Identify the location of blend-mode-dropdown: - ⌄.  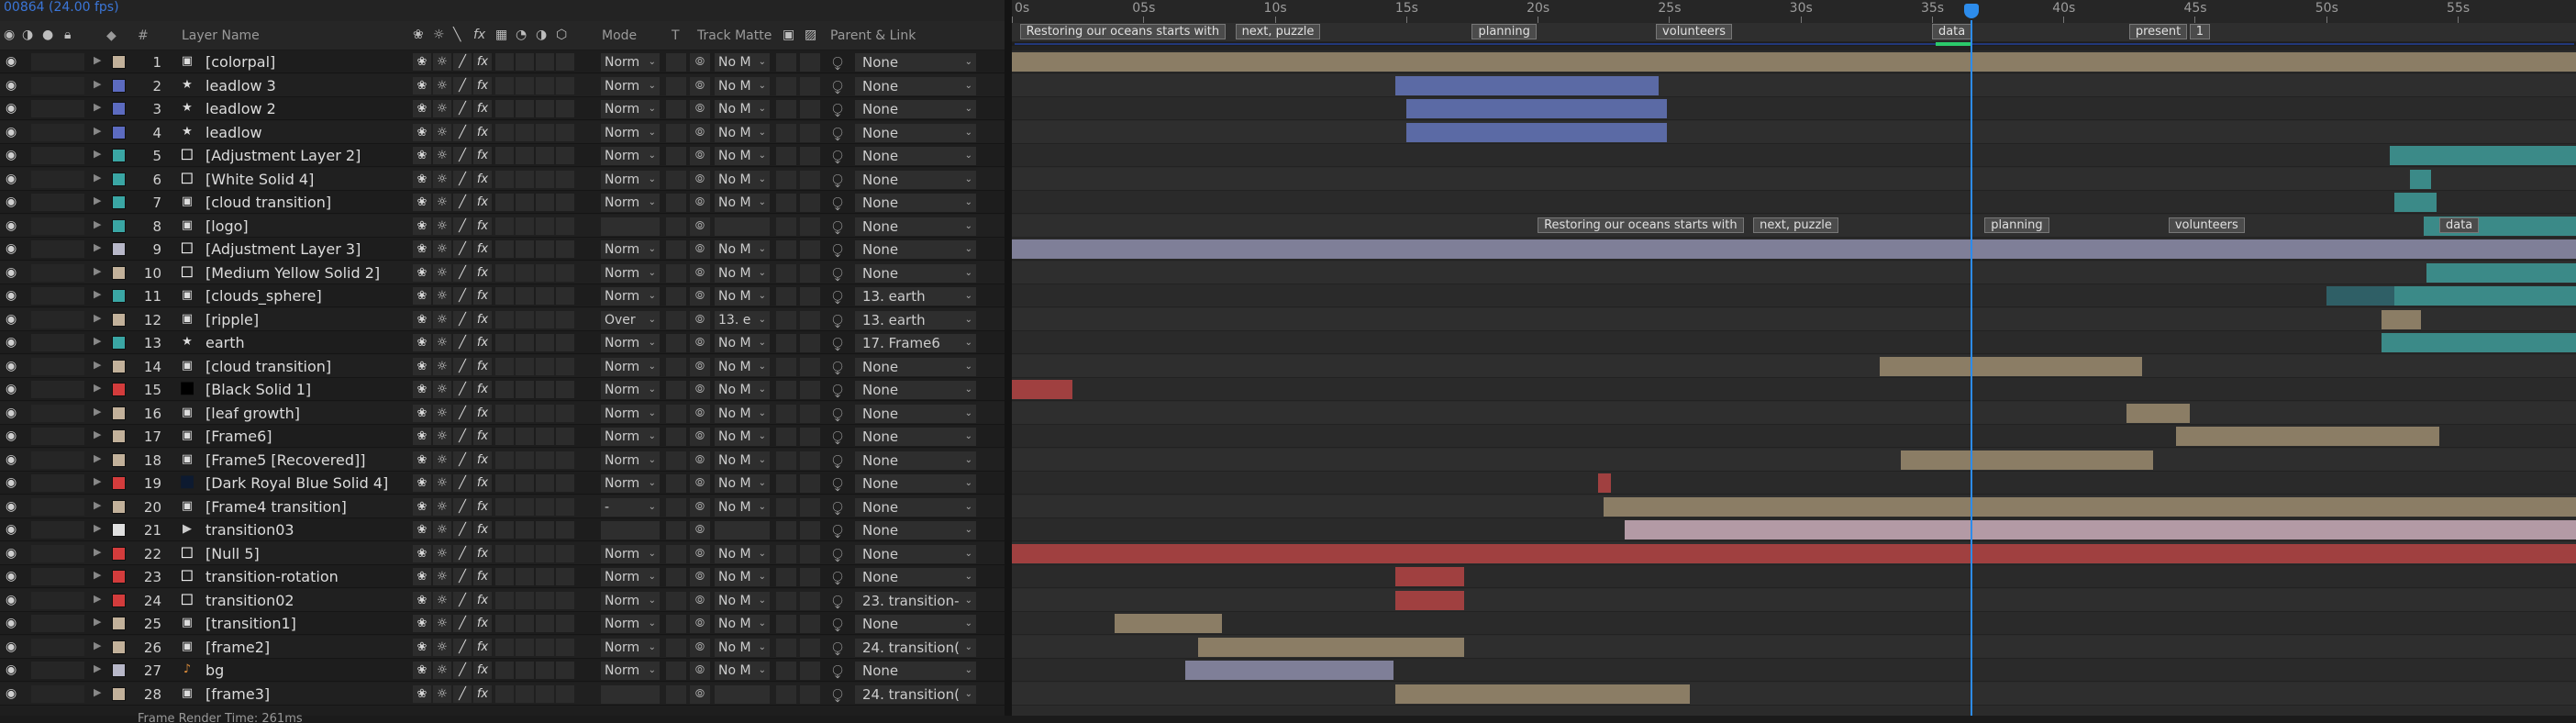
(630, 507).